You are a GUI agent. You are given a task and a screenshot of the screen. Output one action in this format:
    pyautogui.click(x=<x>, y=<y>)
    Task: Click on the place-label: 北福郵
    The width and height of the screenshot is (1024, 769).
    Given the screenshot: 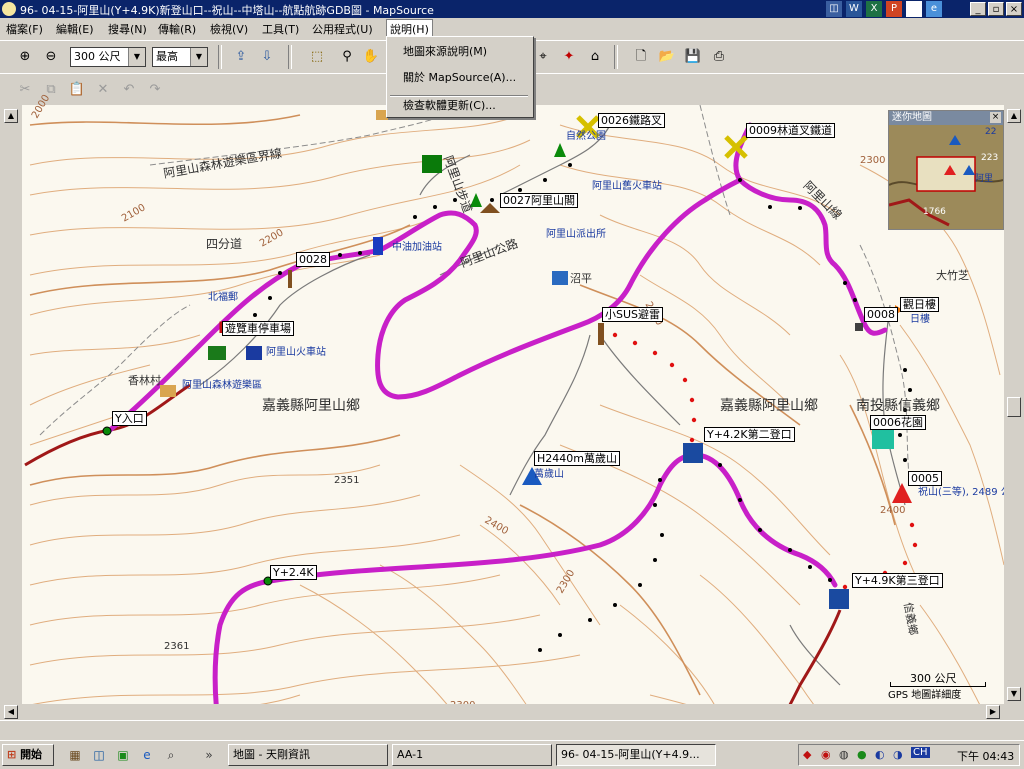 What is the action you would take?
    pyautogui.click(x=223, y=297)
    